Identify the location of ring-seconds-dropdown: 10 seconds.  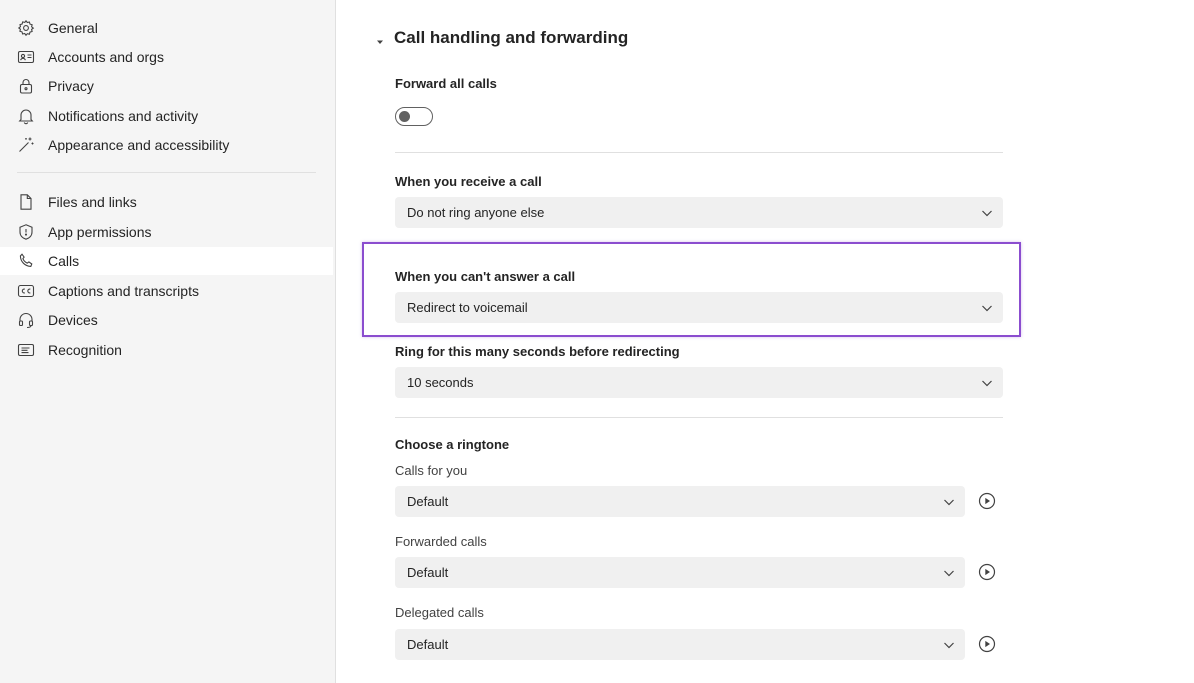
(699, 382).